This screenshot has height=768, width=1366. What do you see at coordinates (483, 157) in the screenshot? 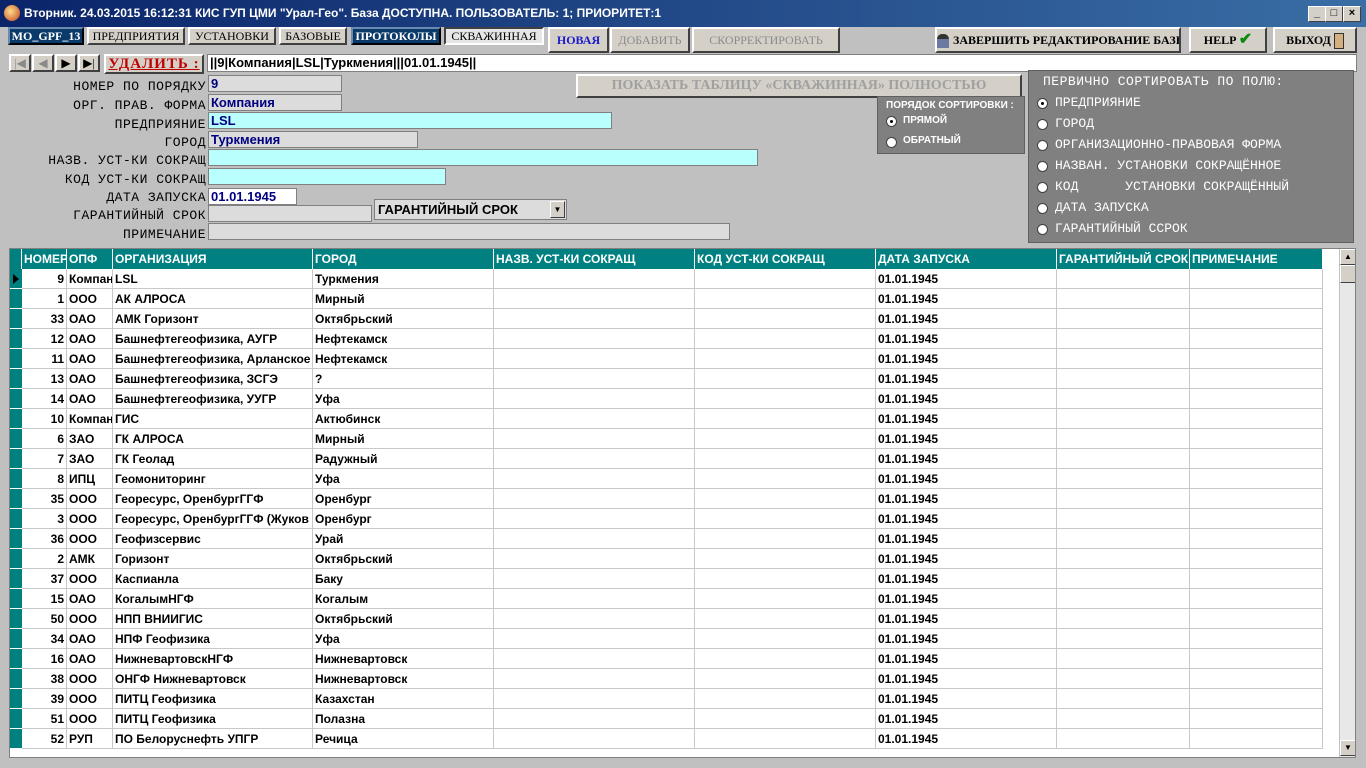
I see `install-name-field` at bounding box center [483, 157].